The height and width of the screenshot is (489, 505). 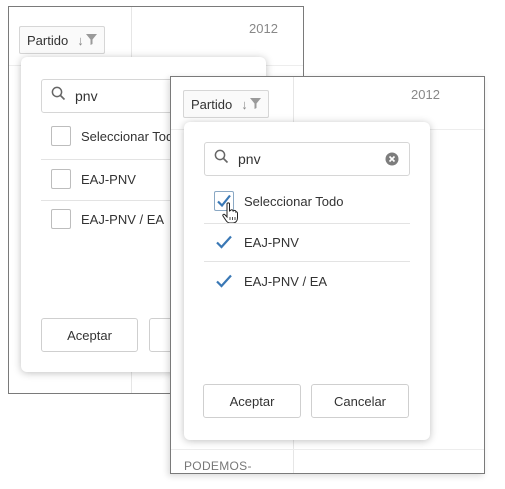 What do you see at coordinates (218, 466) in the screenshot?
I see `table-cell-partido: PODEMOS-` at bounding box center [218, 466].